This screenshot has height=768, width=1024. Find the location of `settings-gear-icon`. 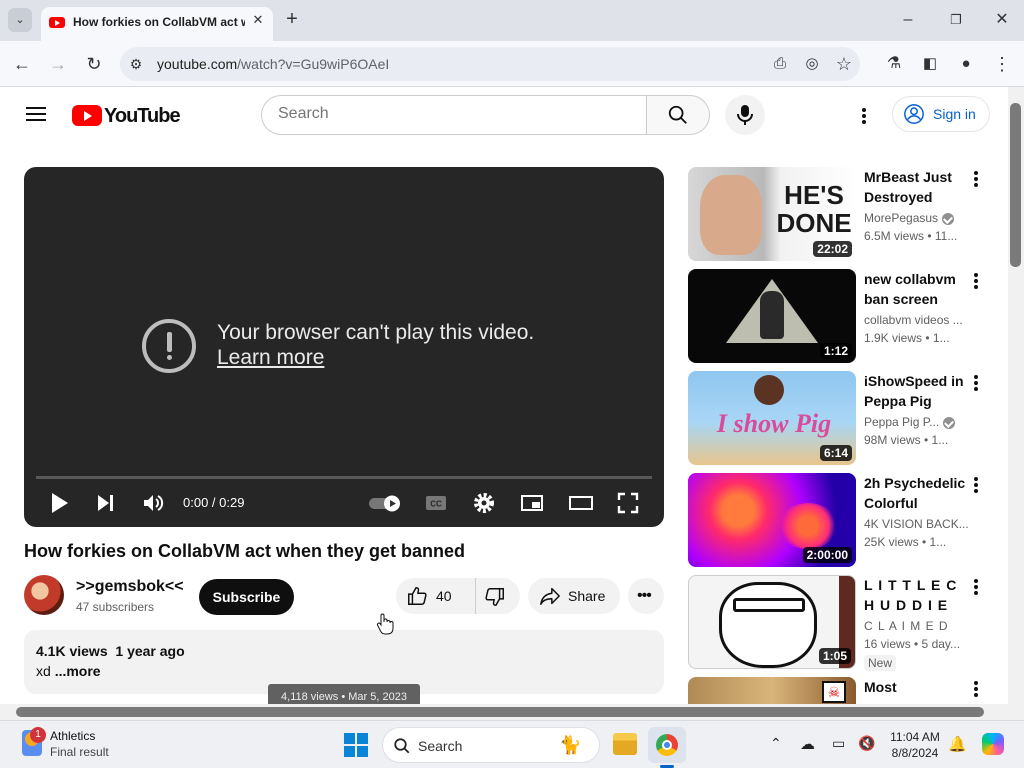

settings-gear-icon is located at coordinates (484, 503).